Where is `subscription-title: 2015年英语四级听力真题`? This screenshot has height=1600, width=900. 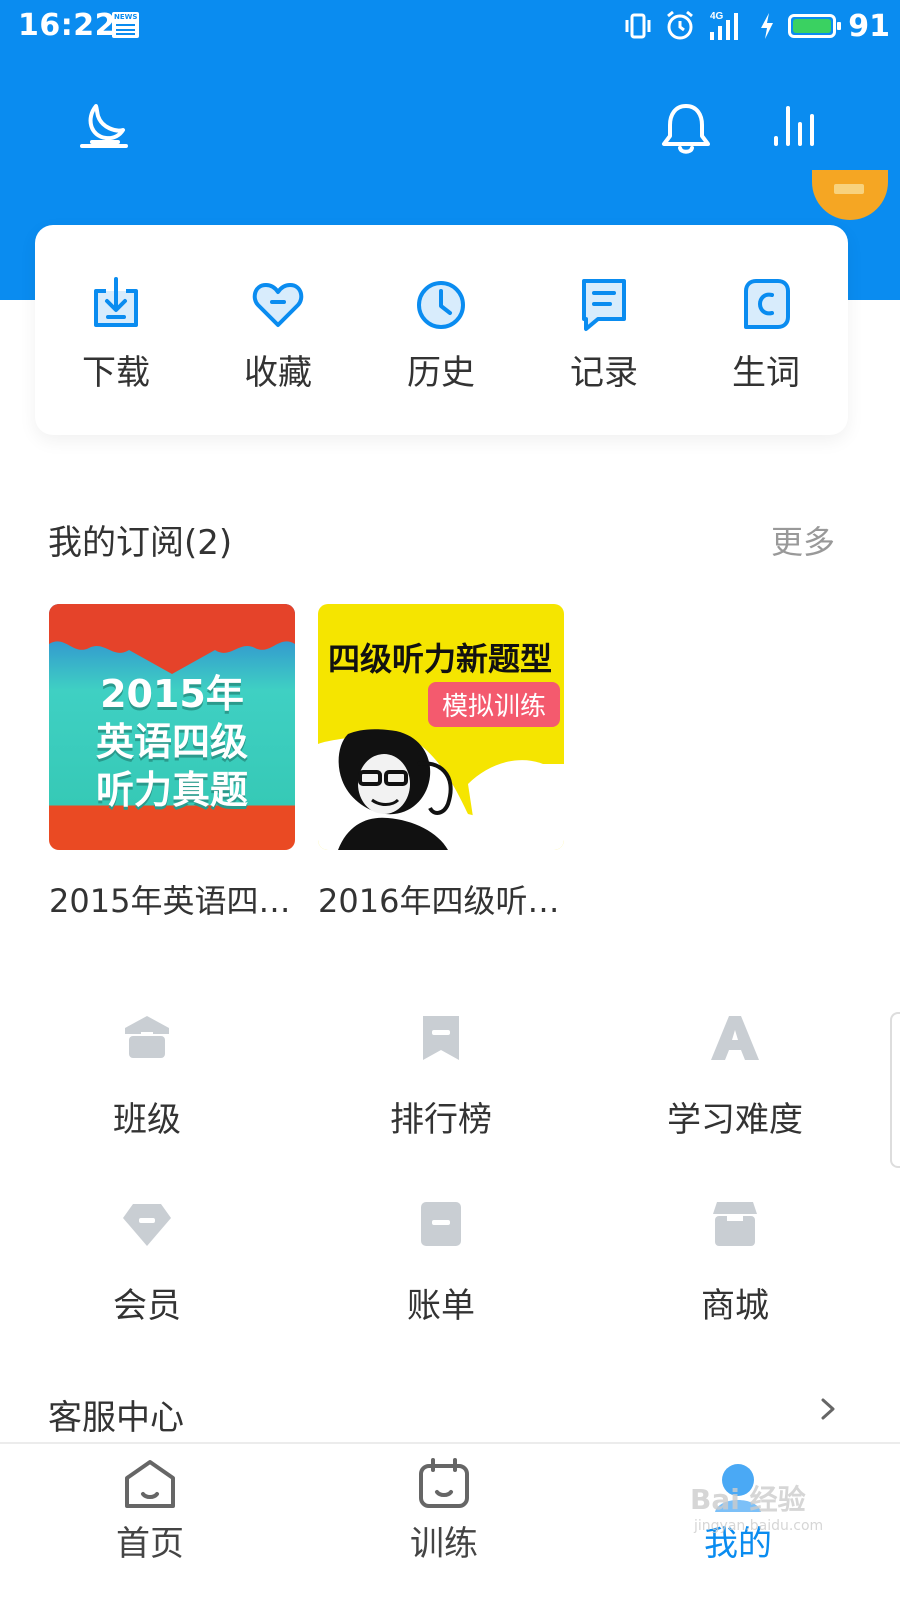 subscription-title: 2015年英语四级听力真题 is located at coordinates (174, 901).